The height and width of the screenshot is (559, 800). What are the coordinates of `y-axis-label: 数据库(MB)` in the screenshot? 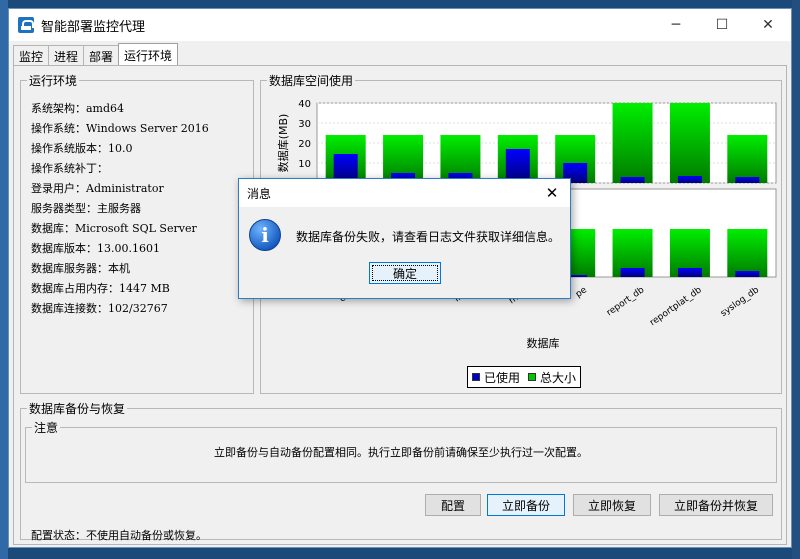 It's located at (283, 143).